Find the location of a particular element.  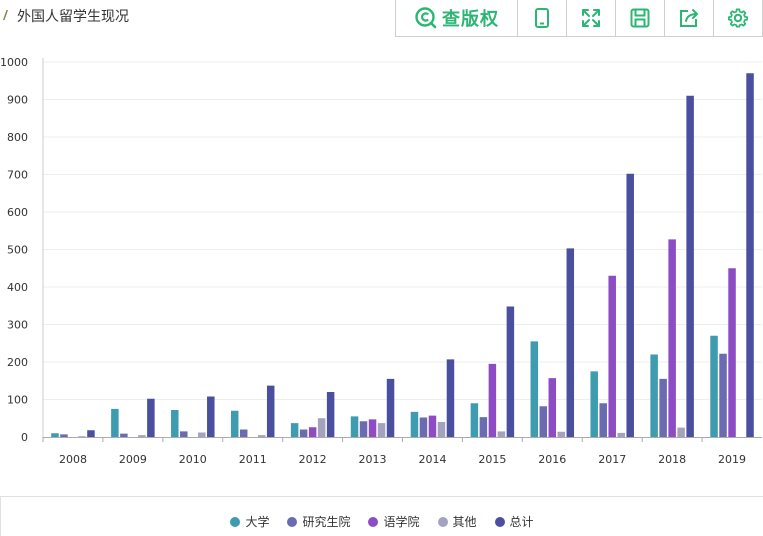

x-tick-label: 2010 is located at coordinates (193, 459).